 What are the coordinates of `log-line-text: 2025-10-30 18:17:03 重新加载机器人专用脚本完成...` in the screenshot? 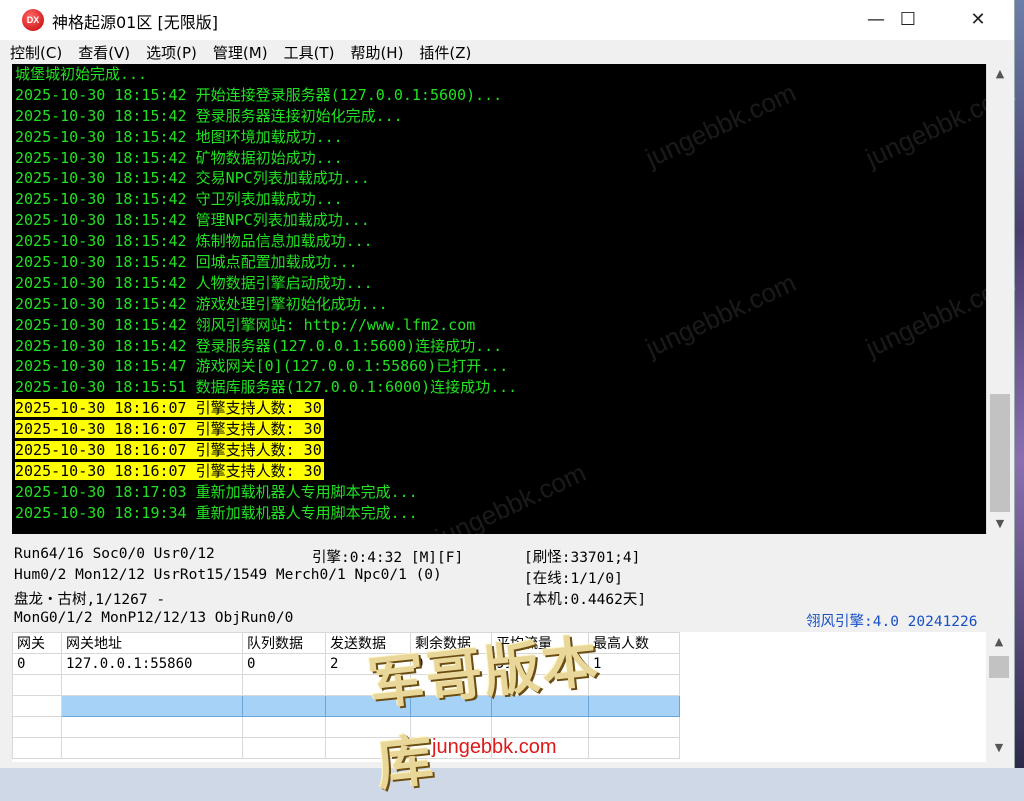 It's located at (216, 491).